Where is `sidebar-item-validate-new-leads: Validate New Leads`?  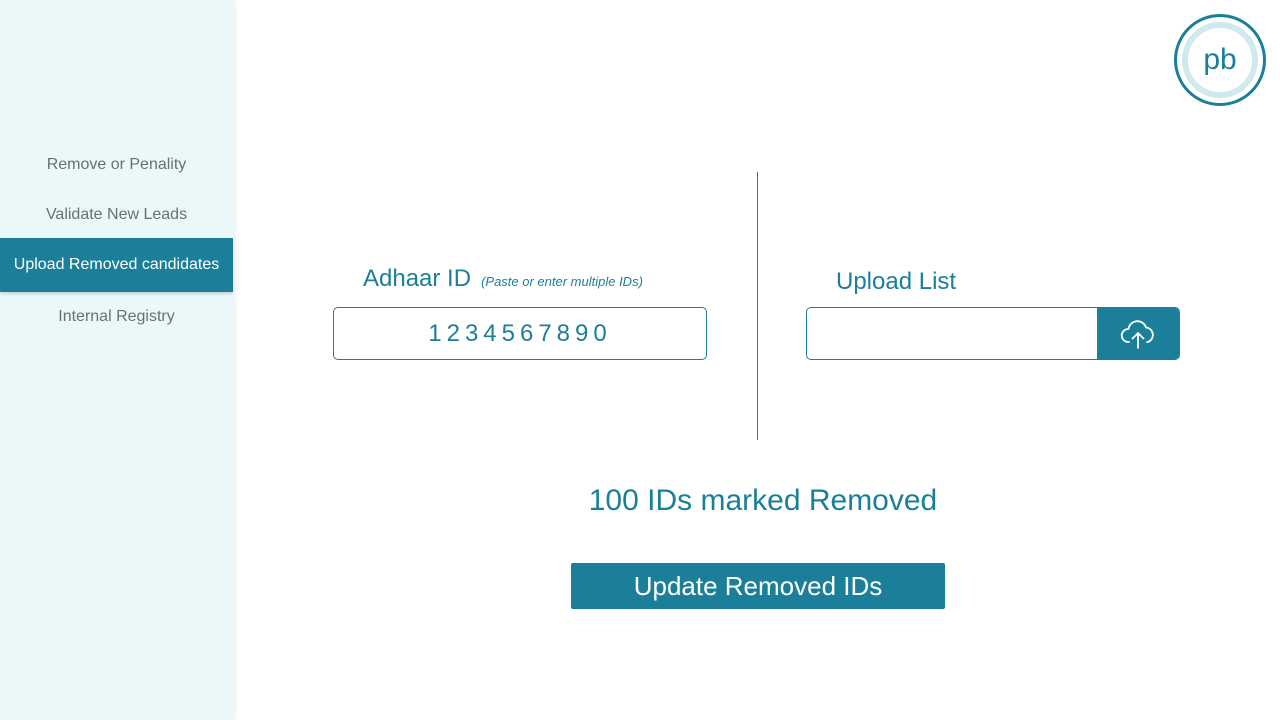 sidebar-item-validate-new-leads: Validate New Leads is located at coordinates (116, 215).